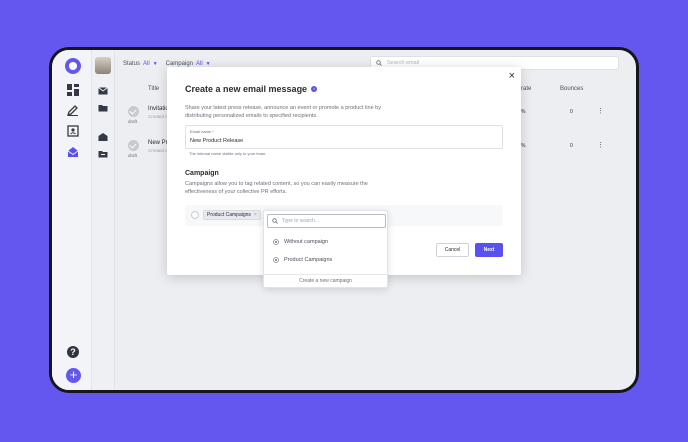 The height and width of the screenshot is (442, 688). I want to click on inbox-icon, so click(103, 91).